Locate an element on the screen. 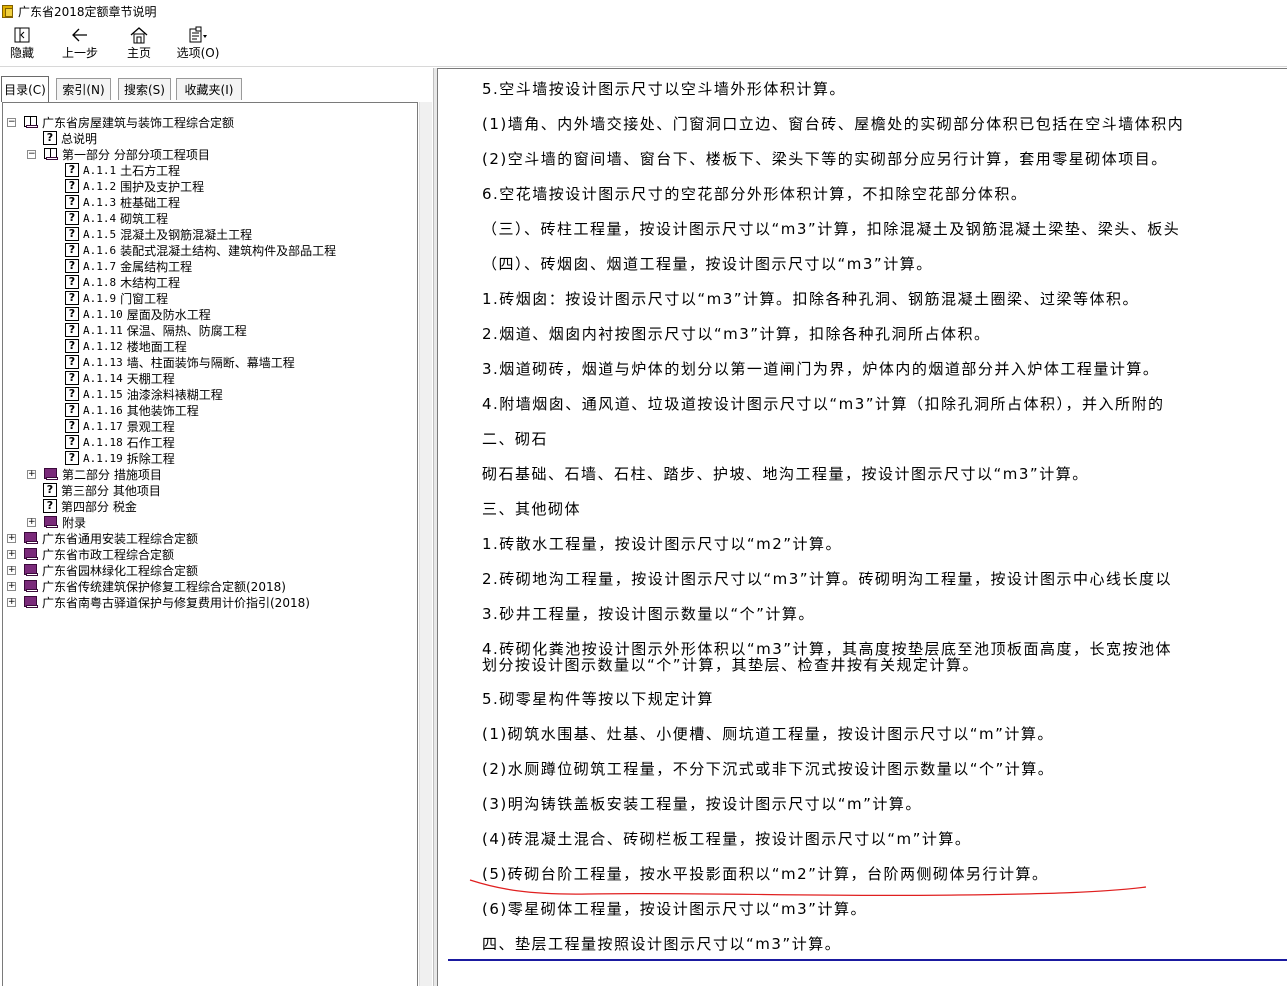 The width and height of the screenshot is (1287, 986). tree-item-label: 围护及支护工程 is located at coordinates (162, 186).